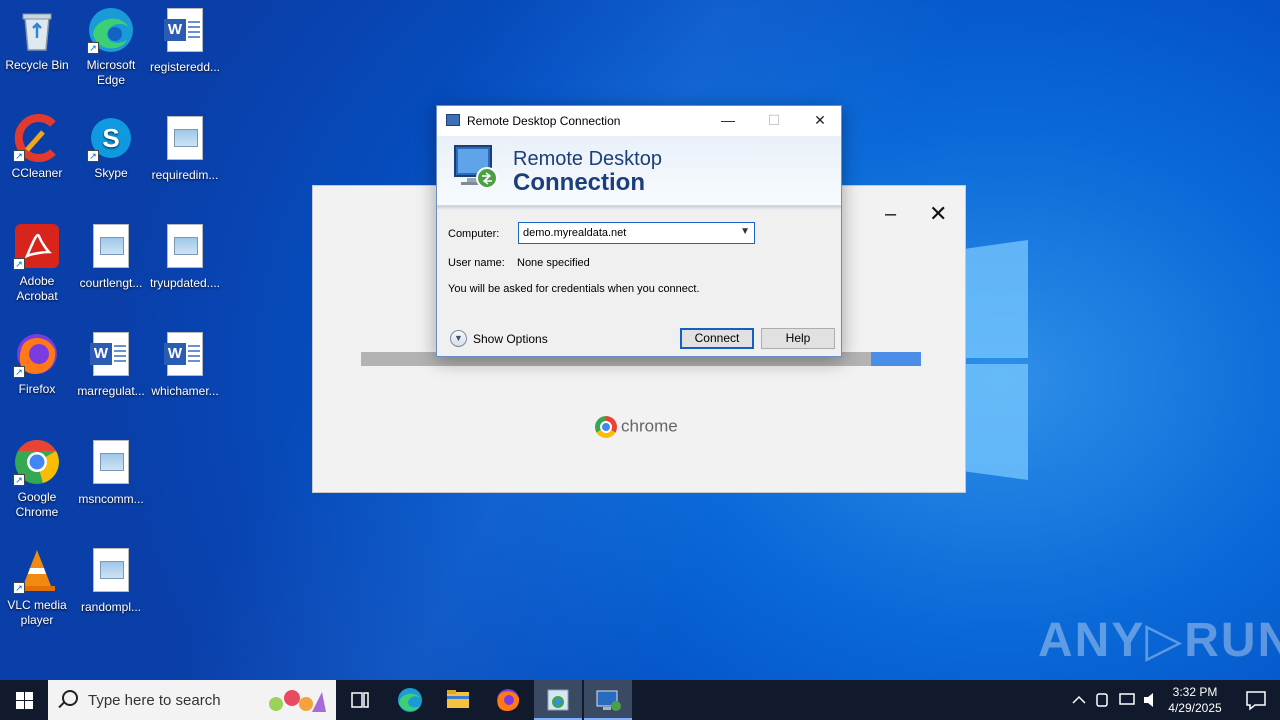 This screenshot has height=720, width=1280. Describe the element at coordinates (606, 427) in the screenshot. I see `chrome-logo-icon` at that location.